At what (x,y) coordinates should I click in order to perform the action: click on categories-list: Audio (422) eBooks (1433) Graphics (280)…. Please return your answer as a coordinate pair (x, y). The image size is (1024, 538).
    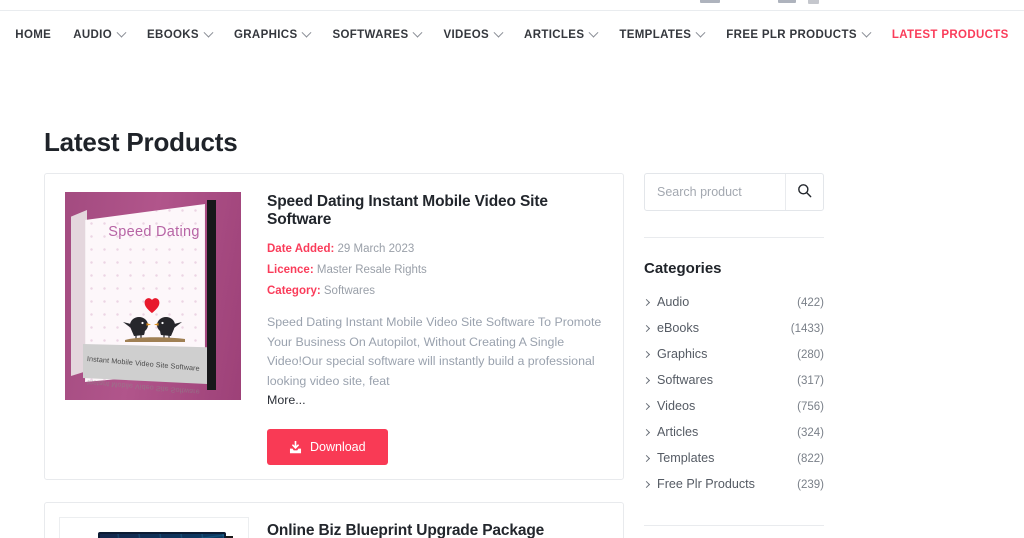
    Looking at the image, I should click on (733, 395).